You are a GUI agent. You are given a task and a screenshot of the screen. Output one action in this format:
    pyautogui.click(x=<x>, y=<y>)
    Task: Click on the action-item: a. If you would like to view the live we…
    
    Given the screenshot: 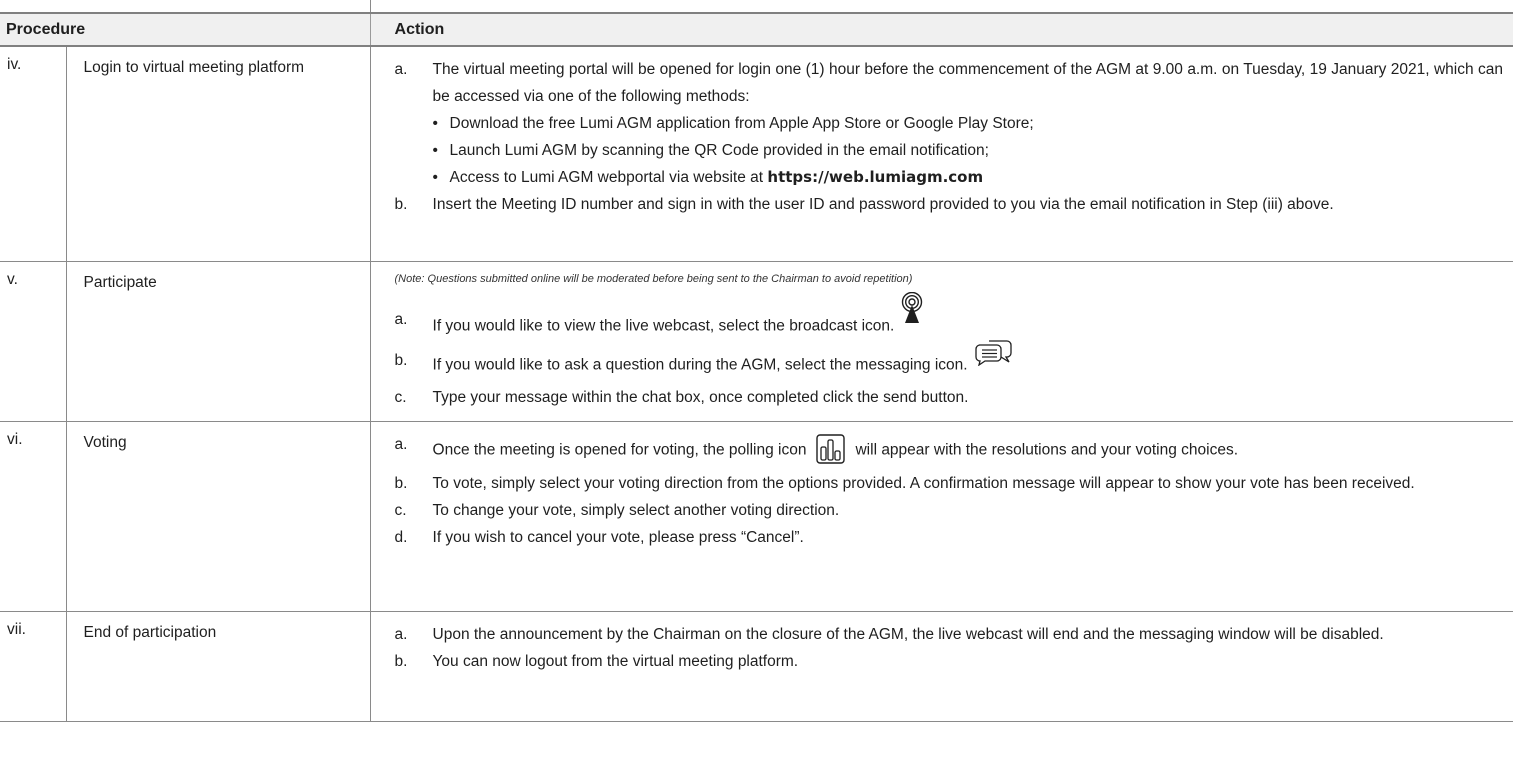 What is the action you would take?
    pyautogui.click(x=949, y=319)
    